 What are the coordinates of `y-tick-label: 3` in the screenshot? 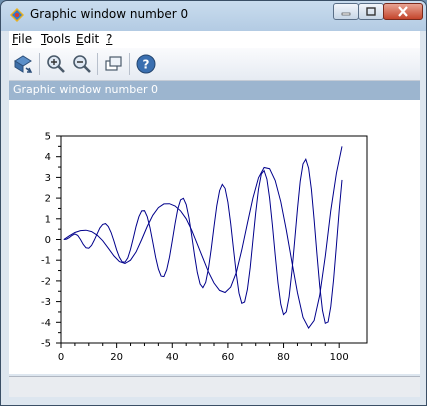 It's located at (48, 178).